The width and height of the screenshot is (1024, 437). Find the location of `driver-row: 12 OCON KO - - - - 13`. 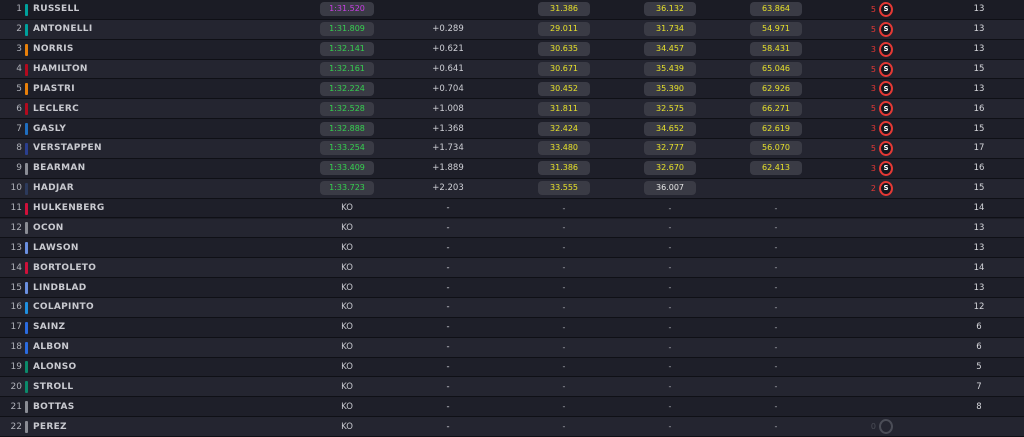

driver-row: 12 OCON KO - - - - 13 is located at coordinates (512, 228).